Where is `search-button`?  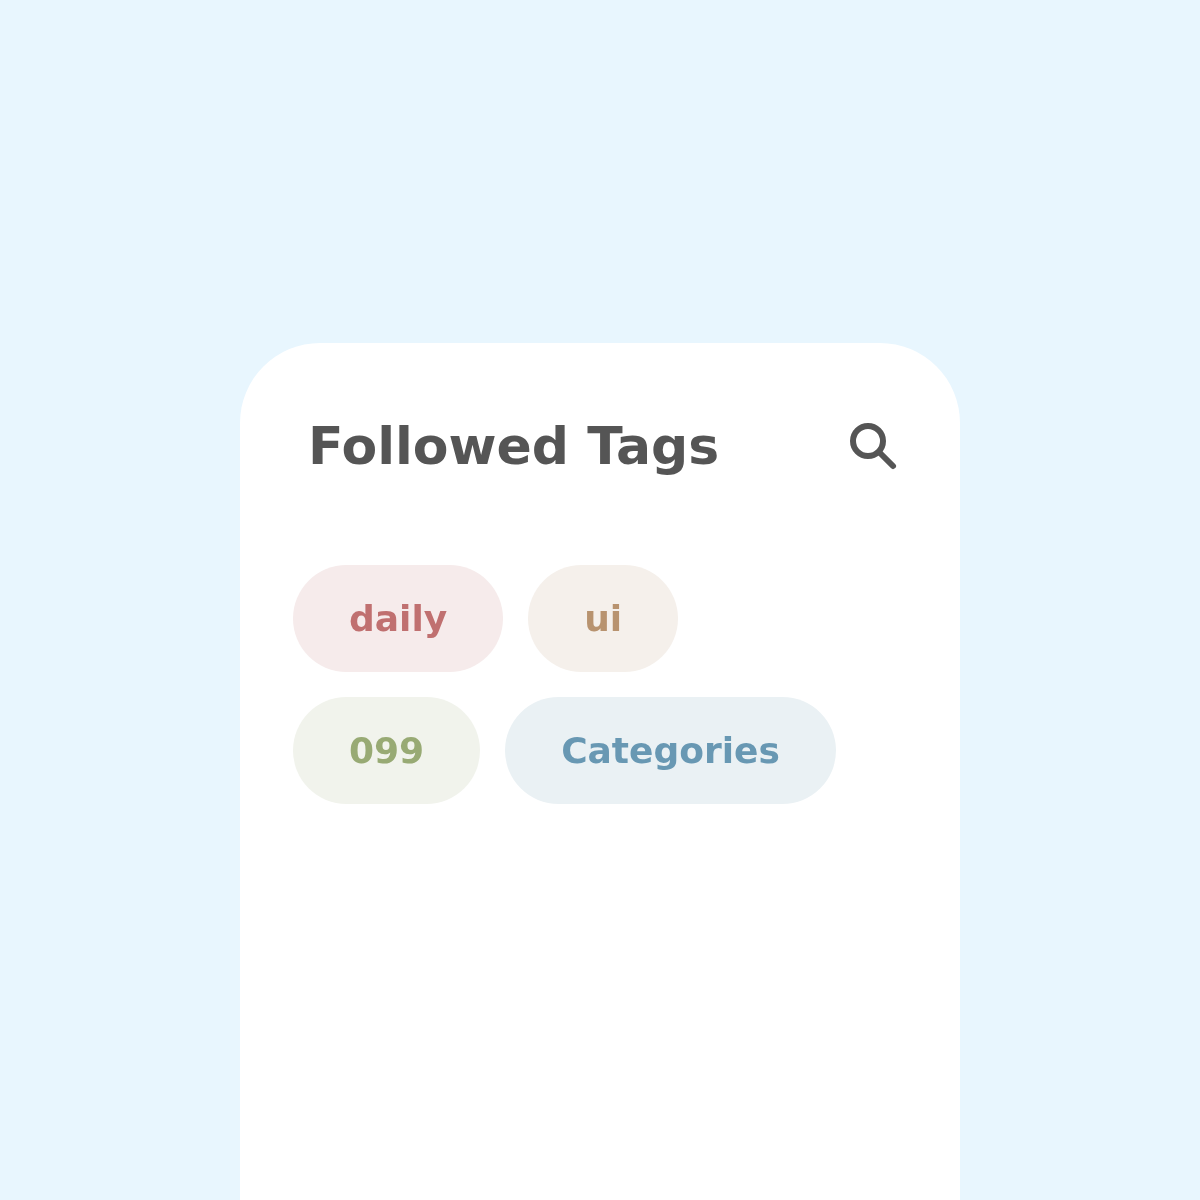 search-button is located at coordinates (873, 446).